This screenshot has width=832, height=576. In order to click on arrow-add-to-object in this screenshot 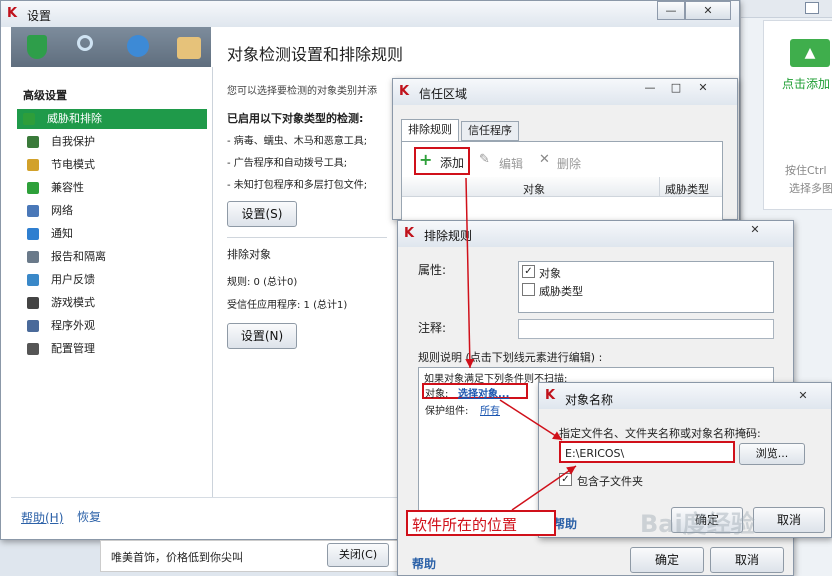, I will do `click(470, 273)`.